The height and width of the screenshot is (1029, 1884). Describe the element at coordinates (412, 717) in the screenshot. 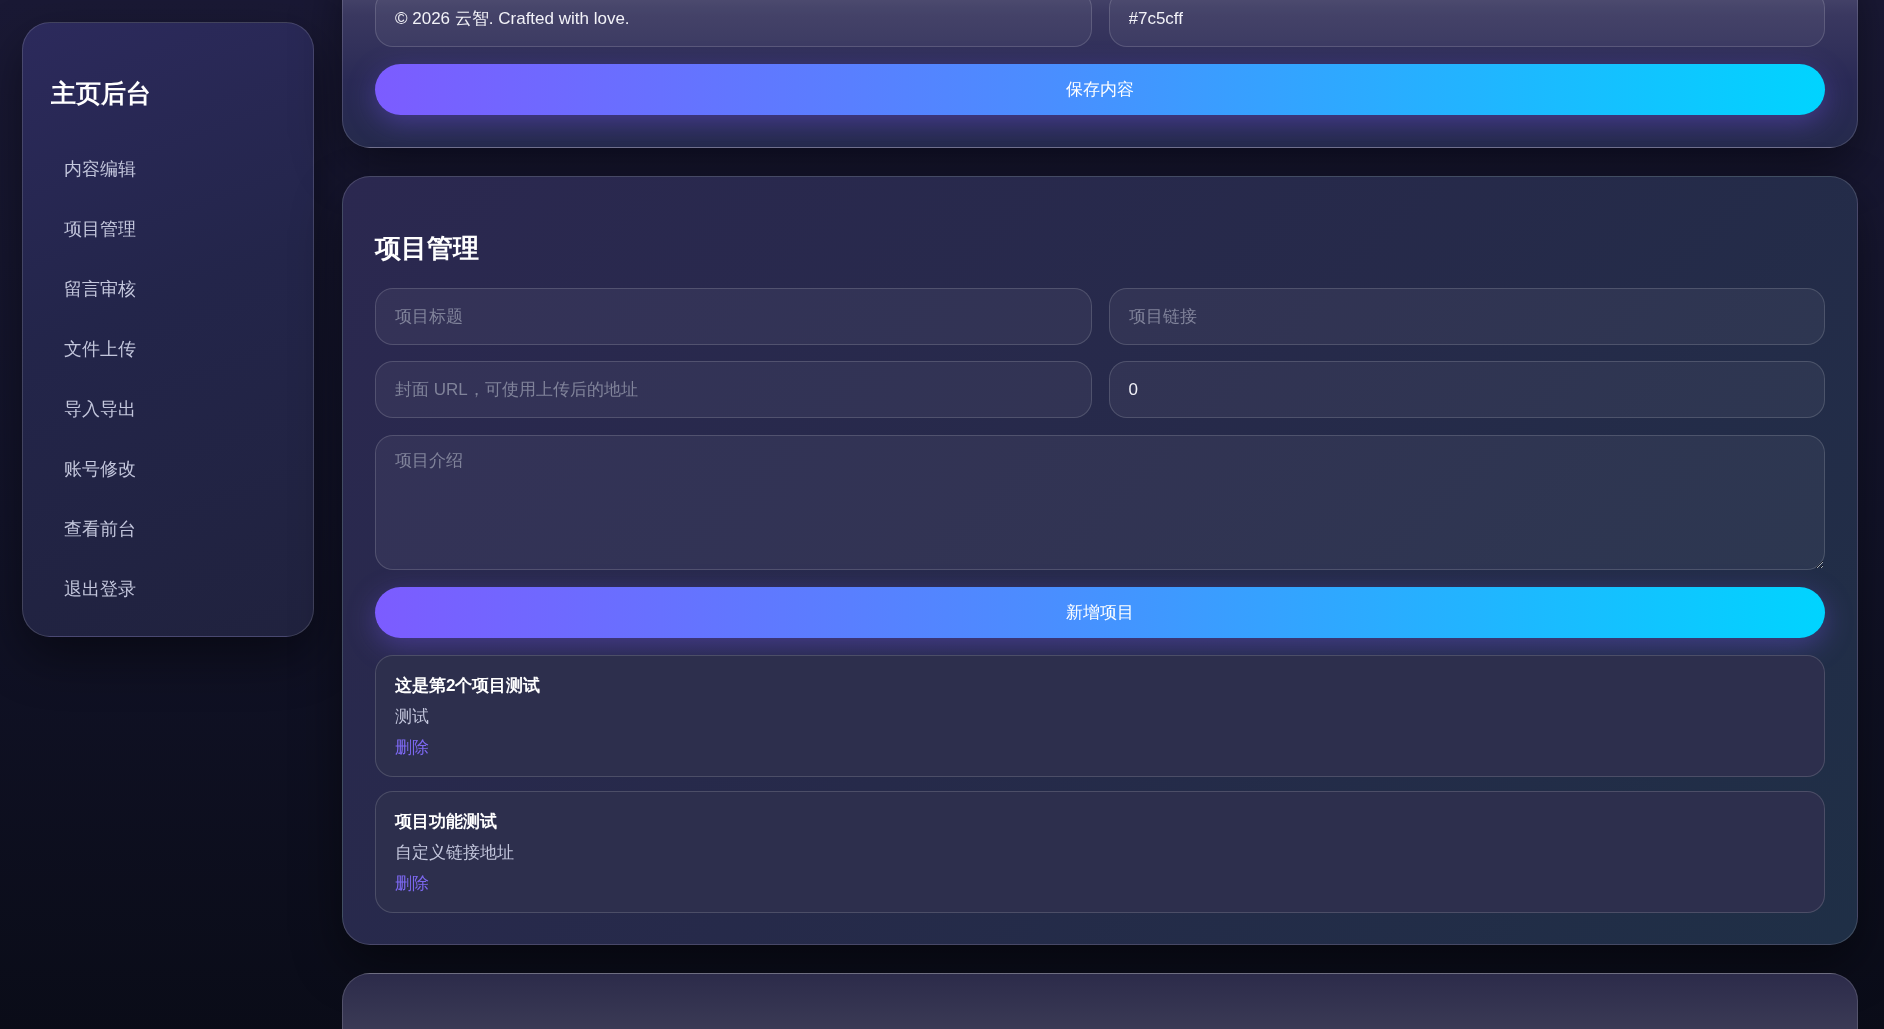

I see `project-description: 测试` at that location.